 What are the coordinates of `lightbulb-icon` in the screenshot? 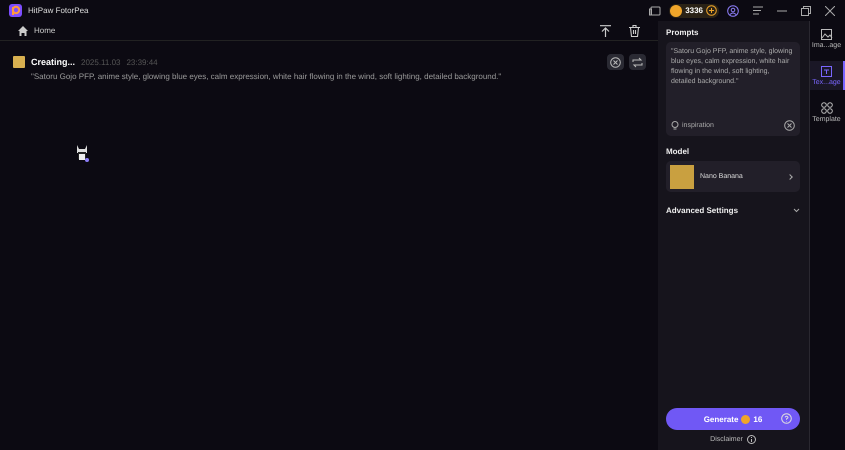 It's located at (675, 125).